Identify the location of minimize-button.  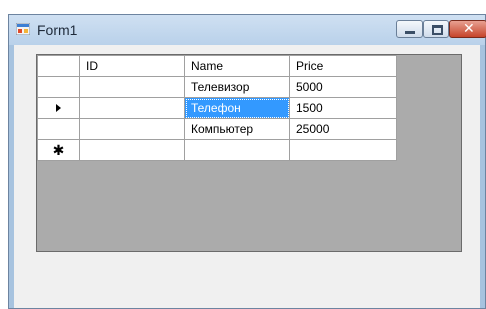
(409, 29).